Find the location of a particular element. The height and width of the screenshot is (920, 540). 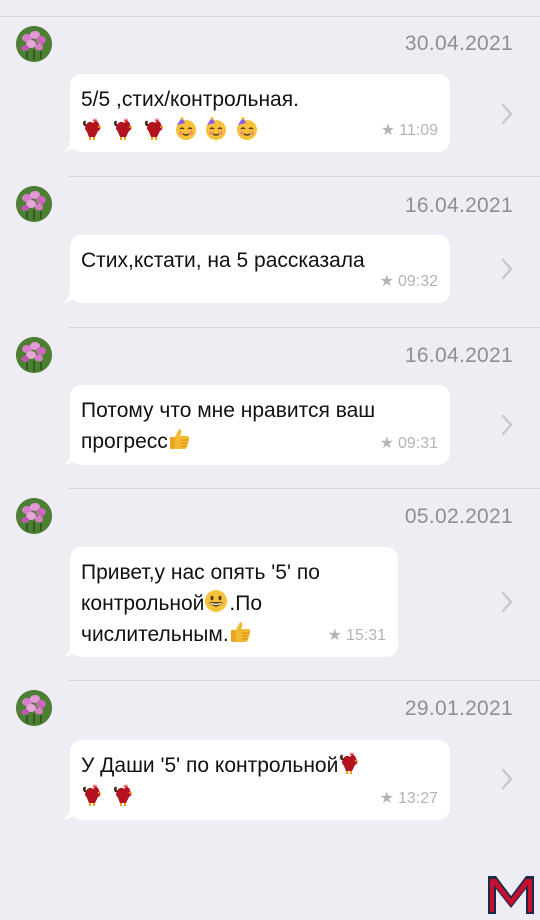

message-text: контрольной is located at coordinates (143, 603).